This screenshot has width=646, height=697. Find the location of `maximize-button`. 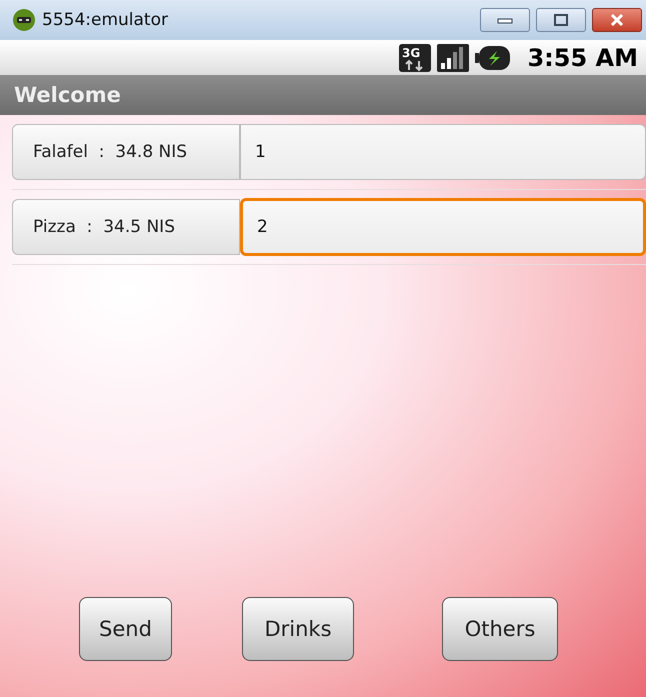

maximize-button is located at coordinates (561, 20).